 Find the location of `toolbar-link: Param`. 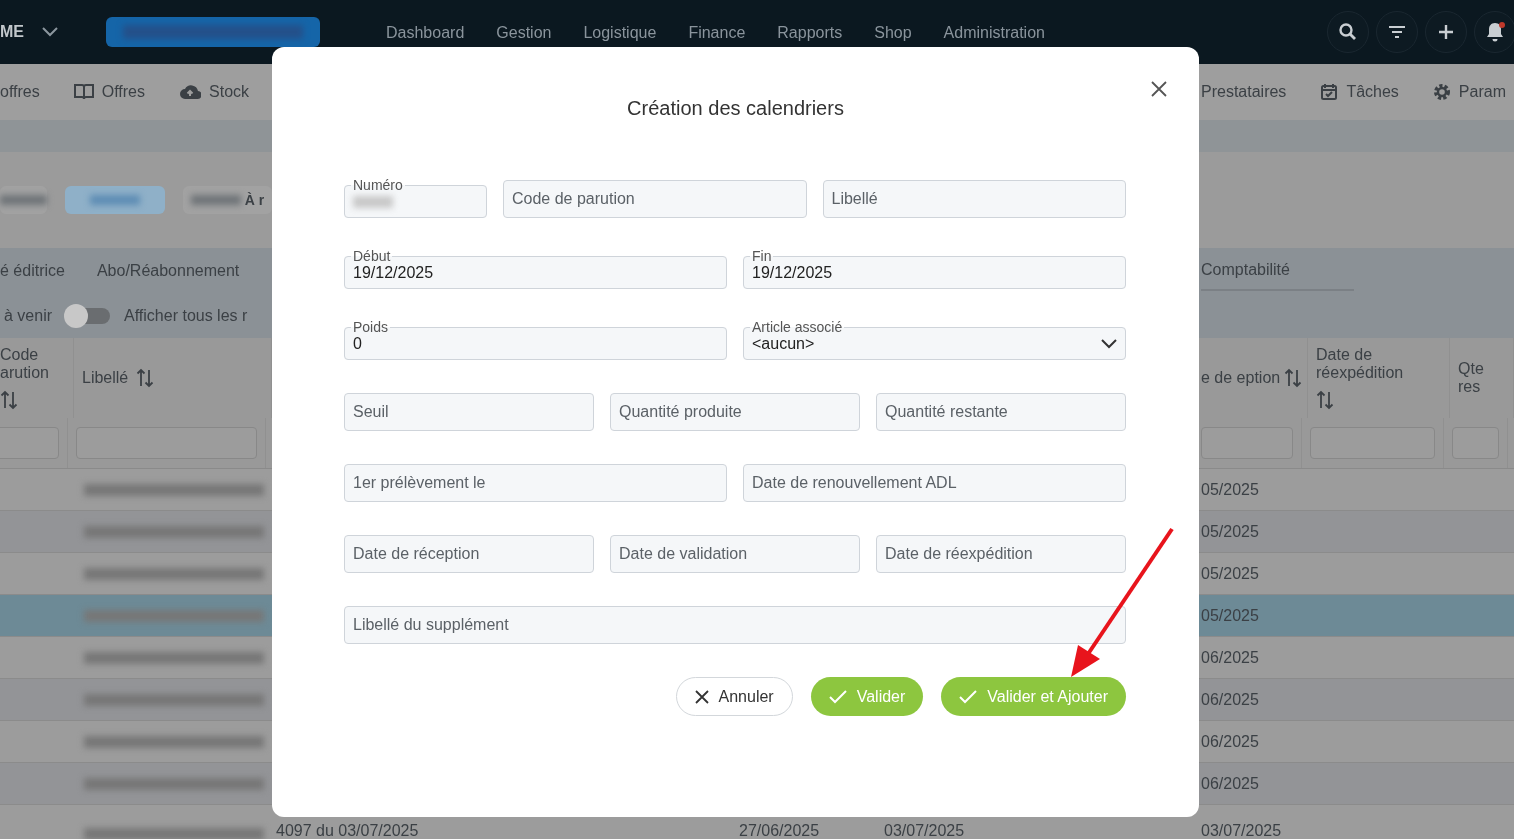

toolbar-link: Param is located at coordinates (1469, 92).